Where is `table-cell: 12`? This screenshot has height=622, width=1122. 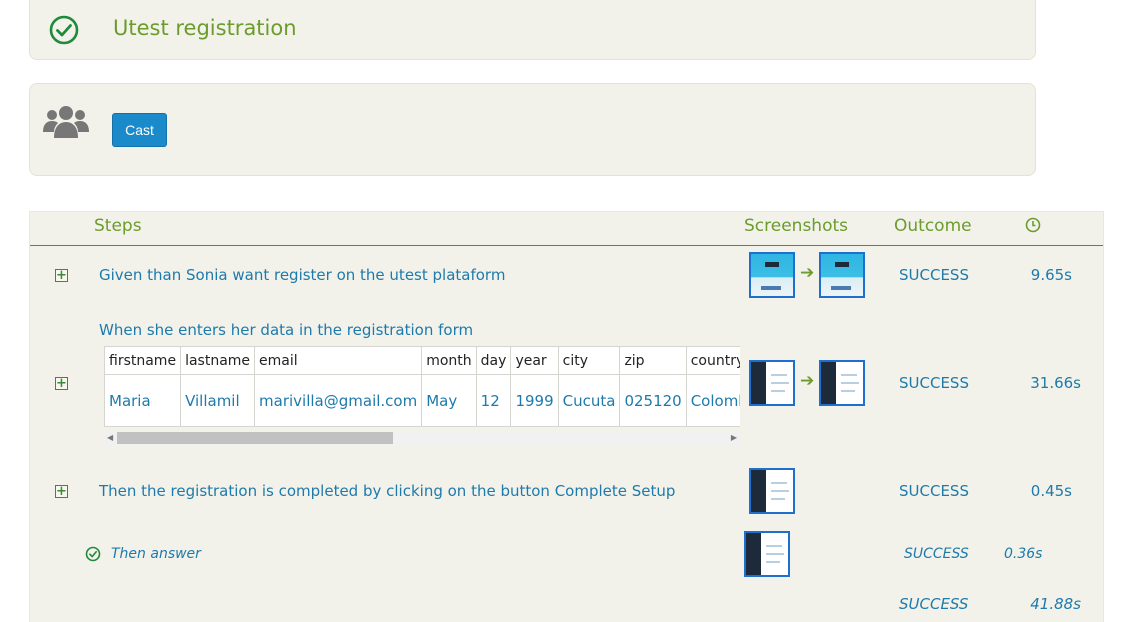 table-cell: 12 is located at coordinates (493, 400).